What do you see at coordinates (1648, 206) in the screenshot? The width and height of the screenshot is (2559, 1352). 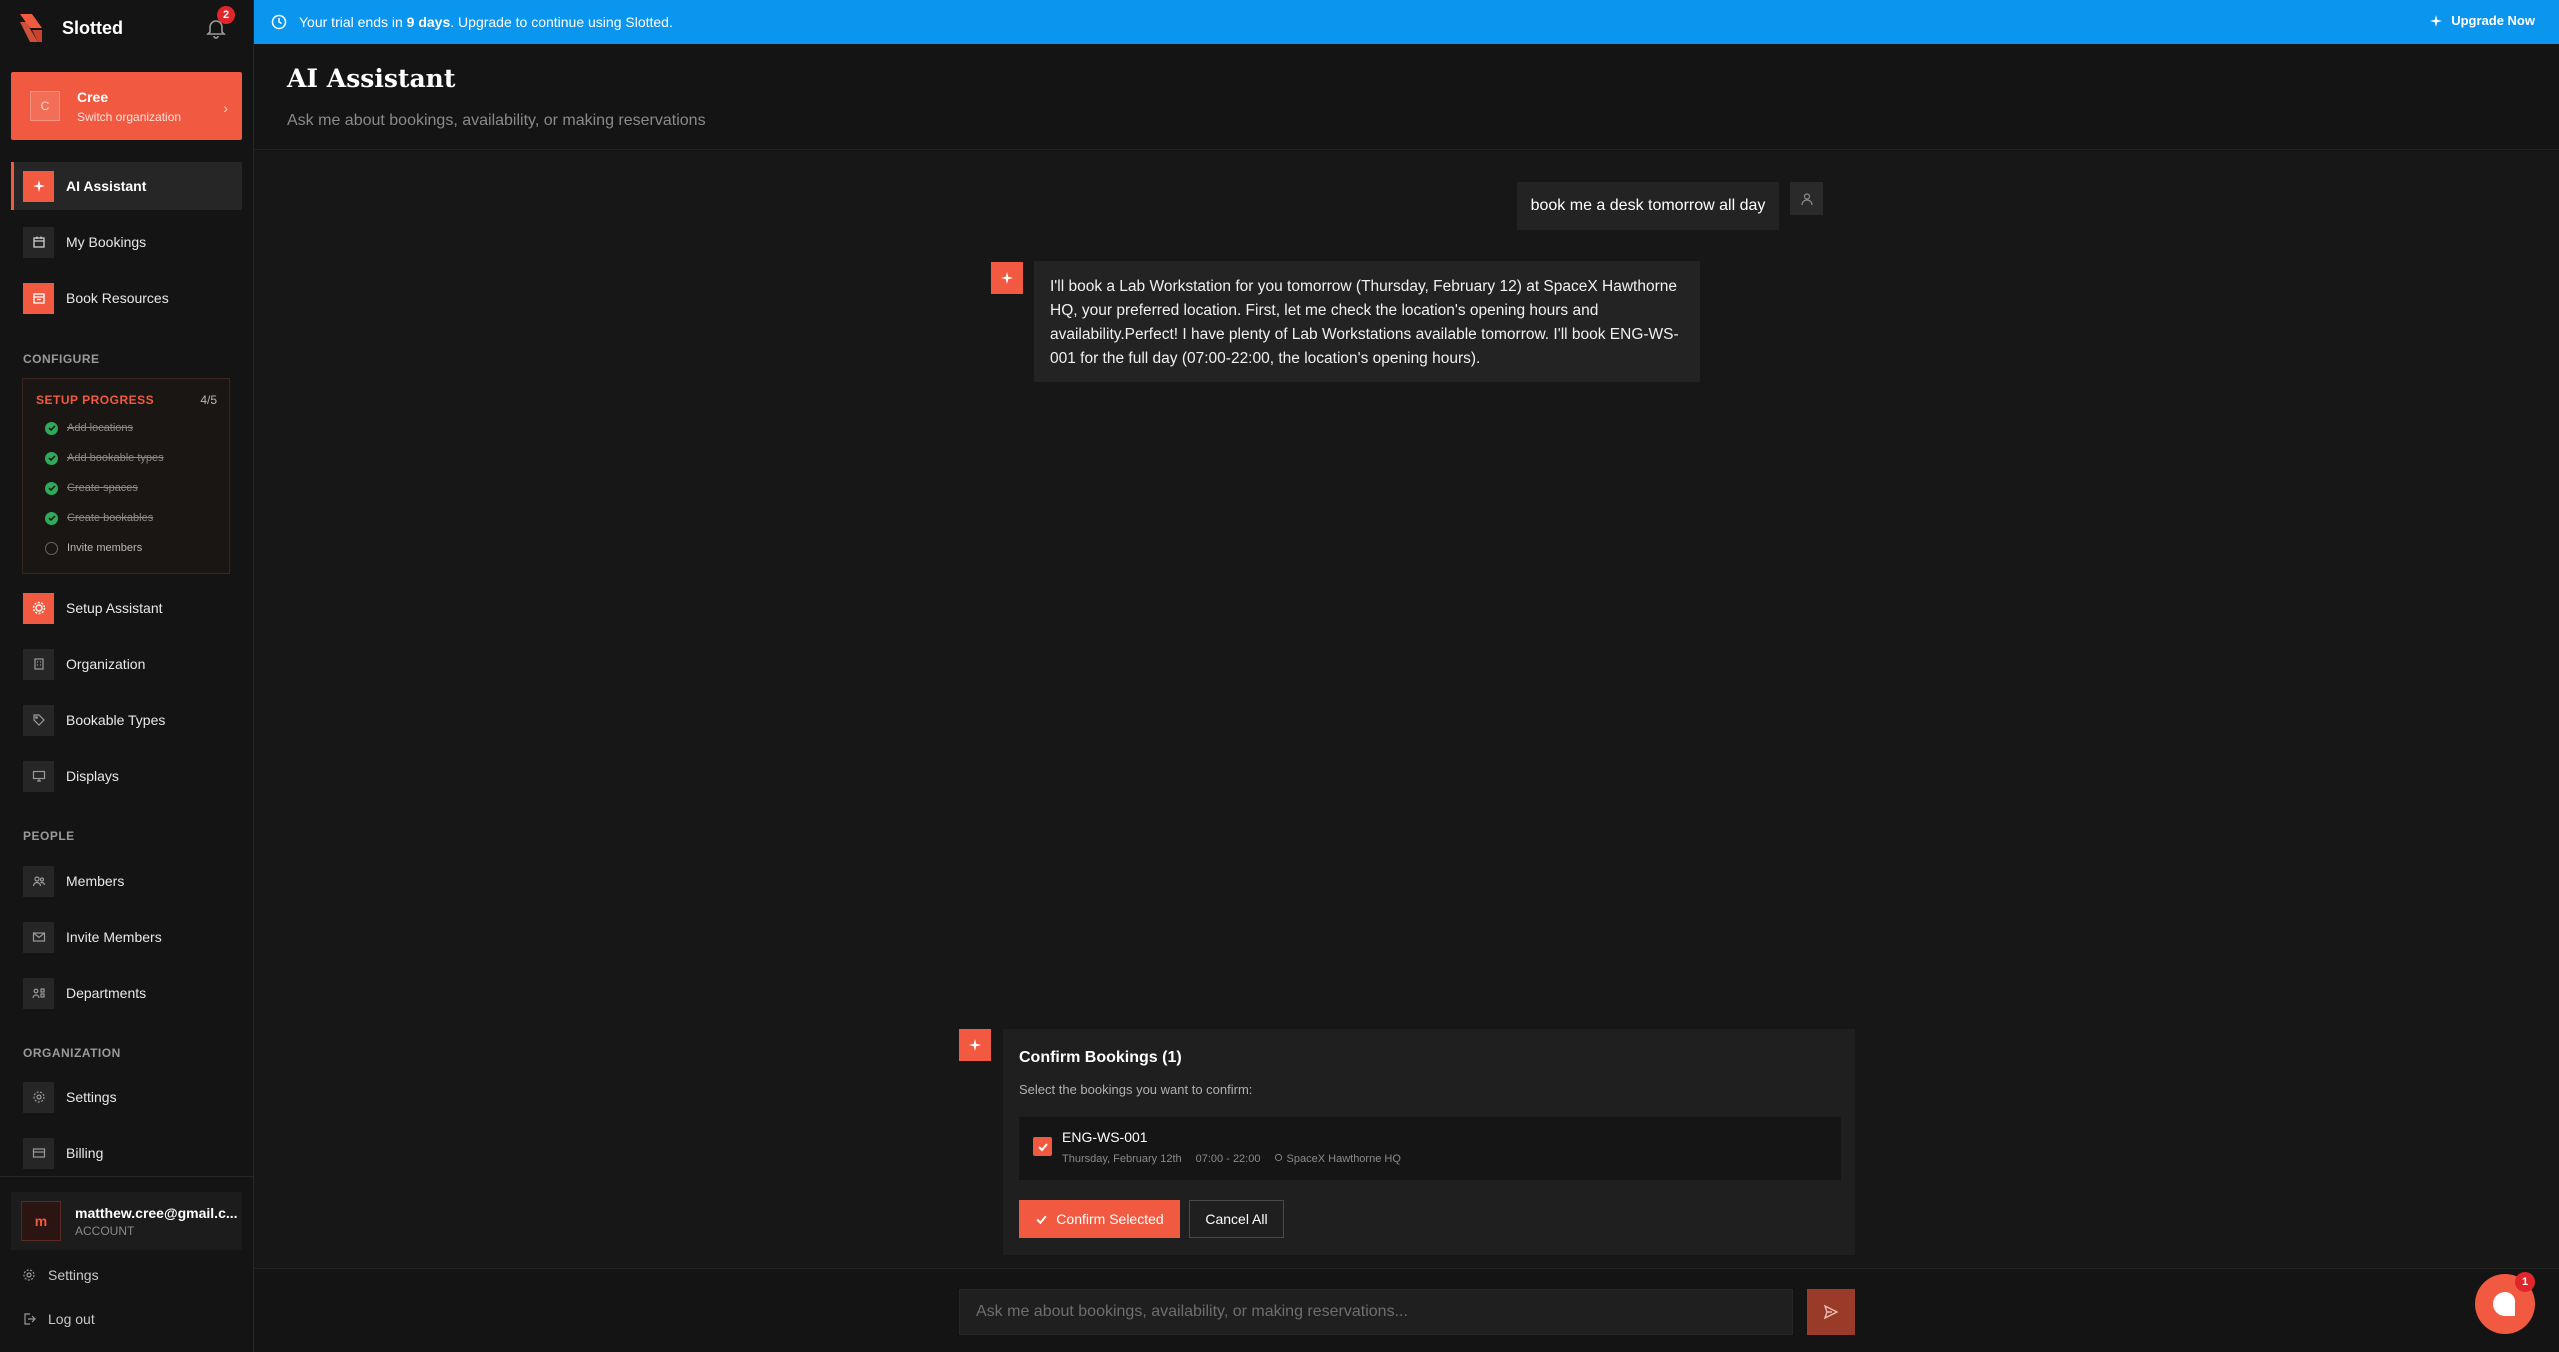 I see `user-message: book me a desk tomorrow all day` at bounding box center [1648, 206].